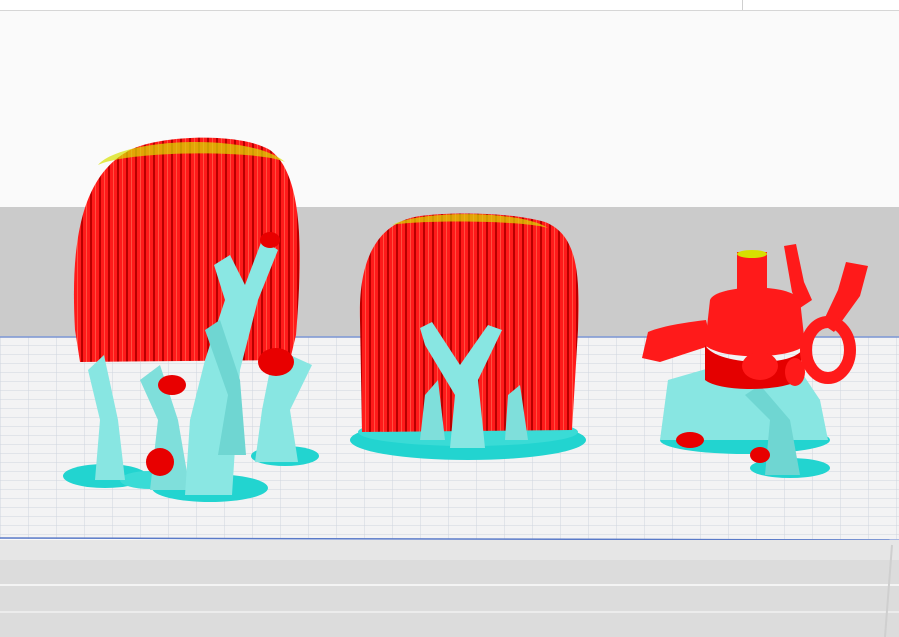 This screenshot has width=899, height=637. What do you see at coordinates (752, 254) in the screenshot?
I see `model-neck-top` at bounding box center [752, 254].